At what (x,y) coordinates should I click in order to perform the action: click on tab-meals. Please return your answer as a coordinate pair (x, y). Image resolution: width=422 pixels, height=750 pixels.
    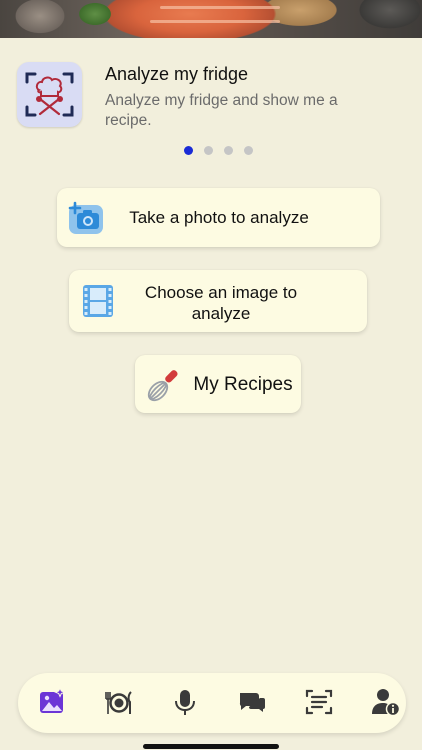
    Looking at the image, I should click on (119, 702).